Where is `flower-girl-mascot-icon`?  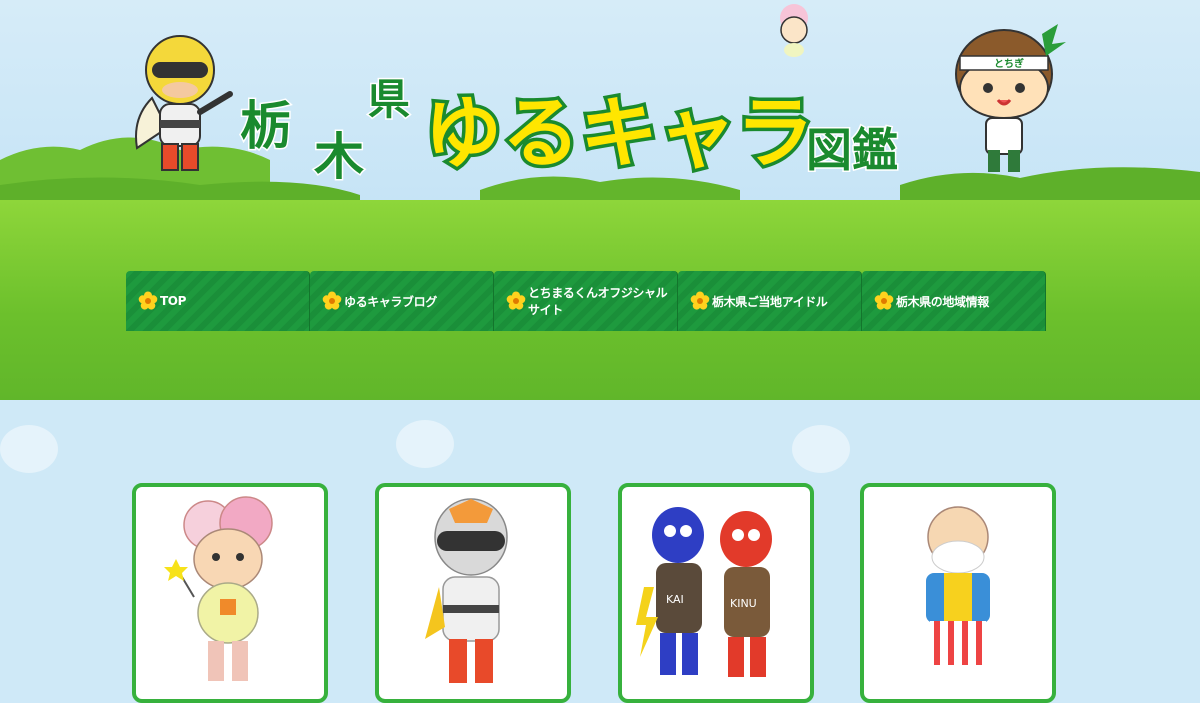 flower-girl-mascot-icon is located at coordinates (218, 588).